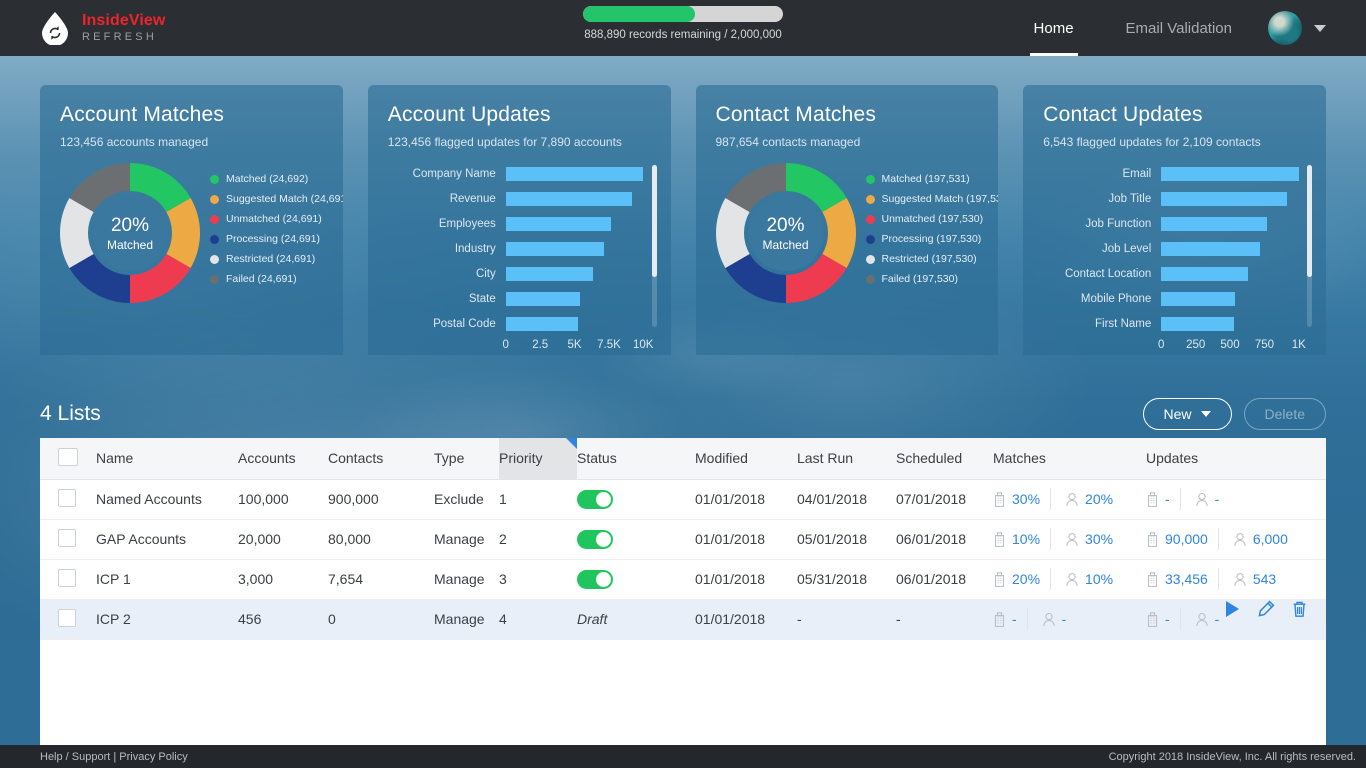 Image resolution: width=1366 pixels, height=768 pixels. What do you see at coordinates (1069, 459) in the screenshot?
I see `column-header-matches: Matches` at bounding box center [1069, 459].